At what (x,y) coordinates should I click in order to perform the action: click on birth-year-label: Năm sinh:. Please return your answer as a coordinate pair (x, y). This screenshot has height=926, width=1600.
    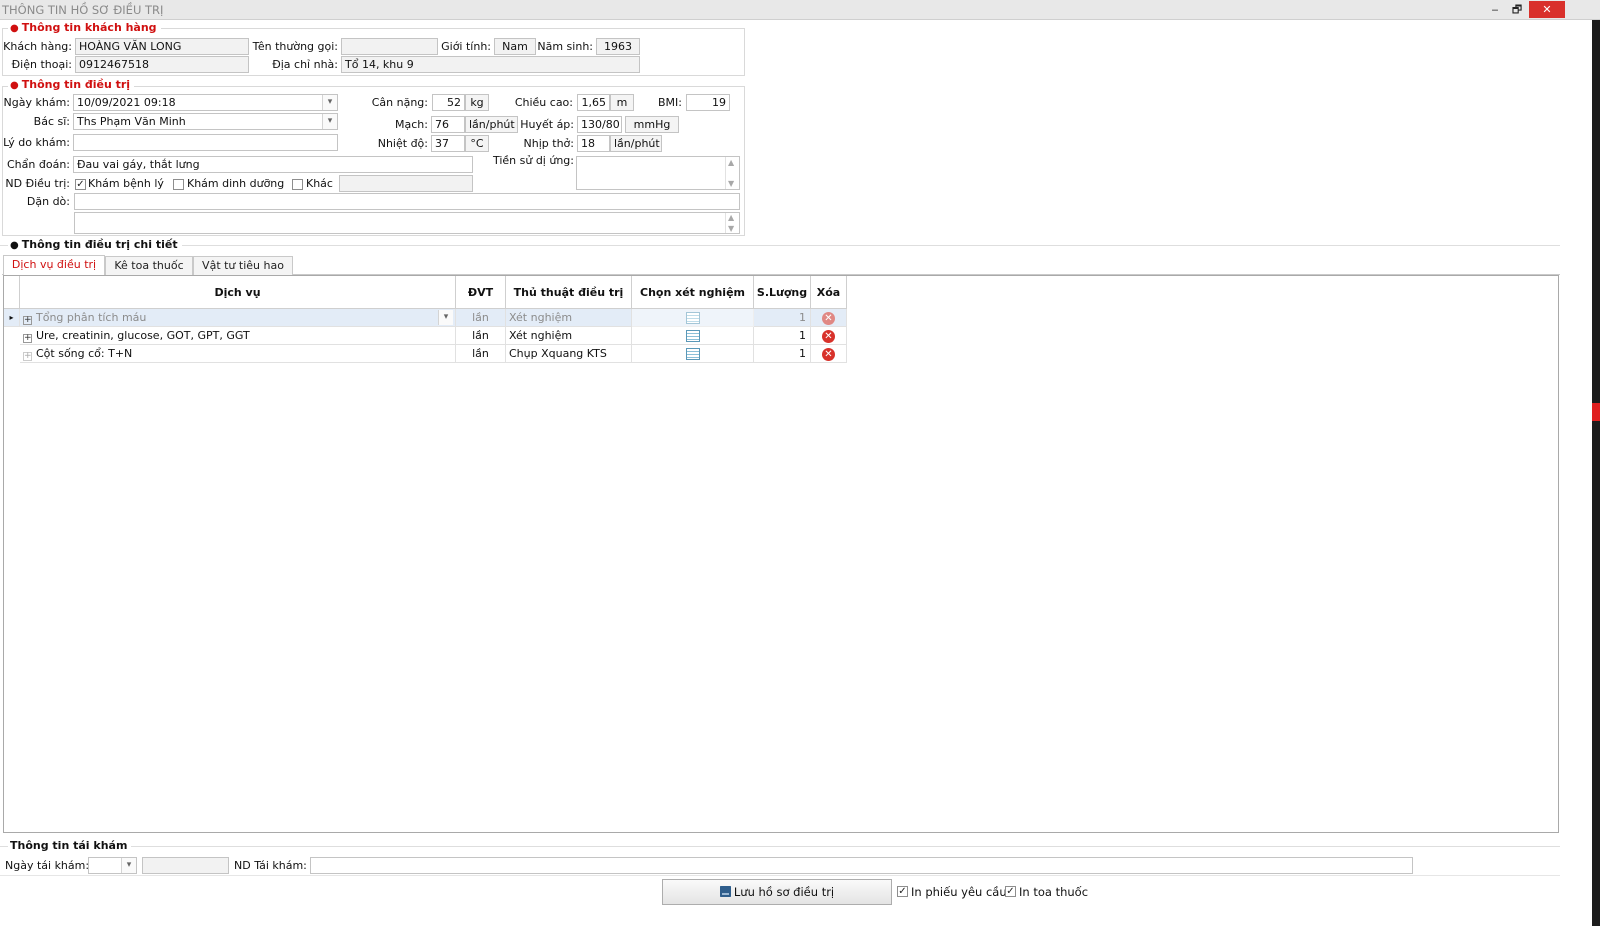
    Looking at the image, I should click on (565, 46).